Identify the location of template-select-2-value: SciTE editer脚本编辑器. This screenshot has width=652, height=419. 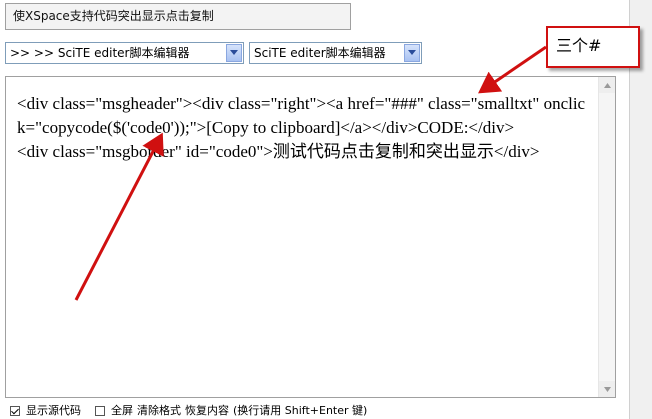
(320, 53).